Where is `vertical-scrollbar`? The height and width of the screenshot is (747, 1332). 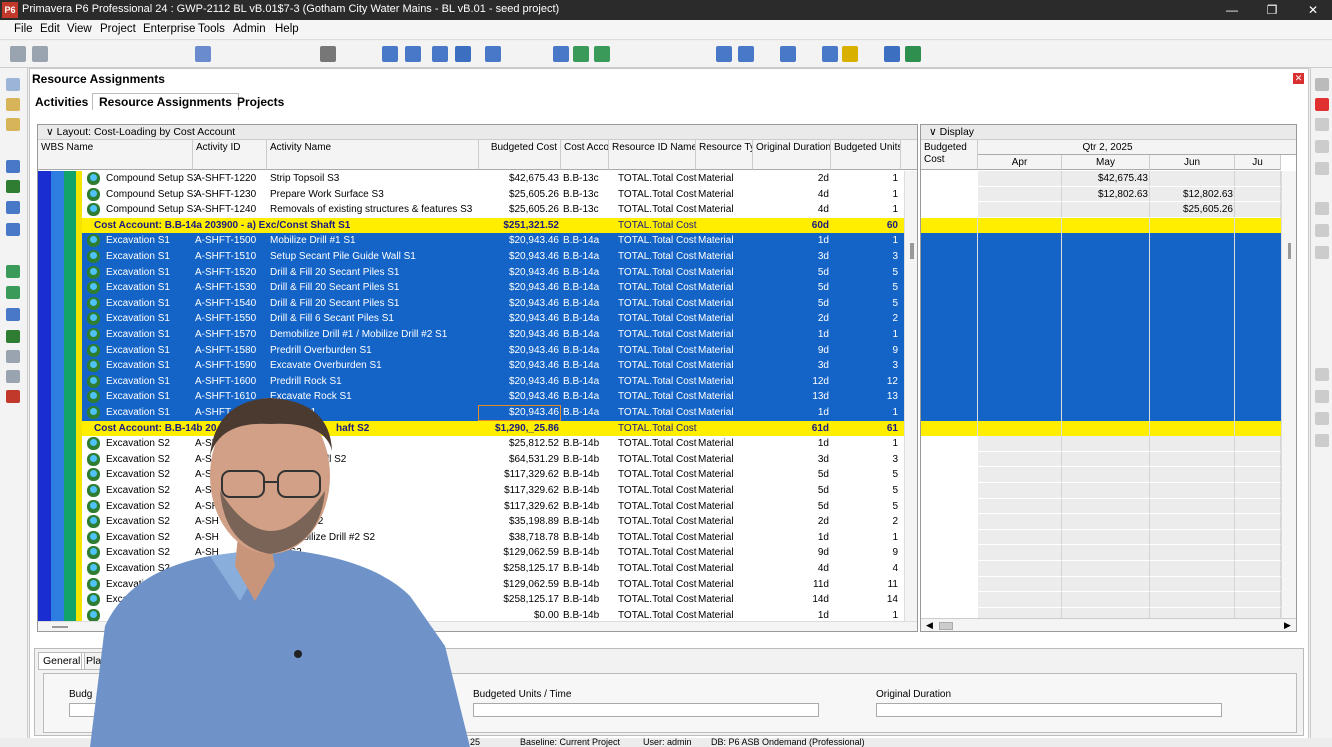
vertical-scrollbar is located at coordinates (910, 396).